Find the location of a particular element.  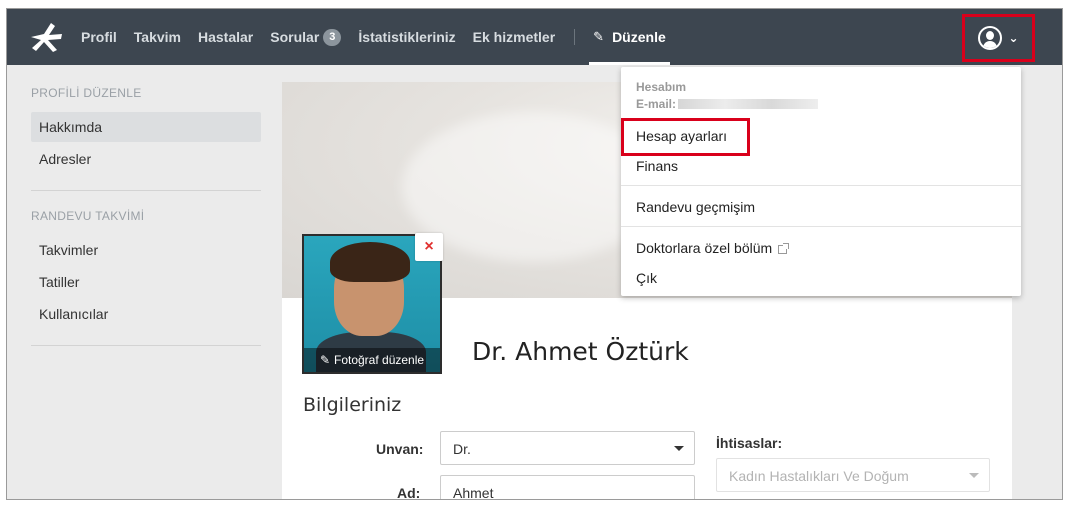

sidebar-item-tatiller: Tatiller is located at coordinates (146, 282).